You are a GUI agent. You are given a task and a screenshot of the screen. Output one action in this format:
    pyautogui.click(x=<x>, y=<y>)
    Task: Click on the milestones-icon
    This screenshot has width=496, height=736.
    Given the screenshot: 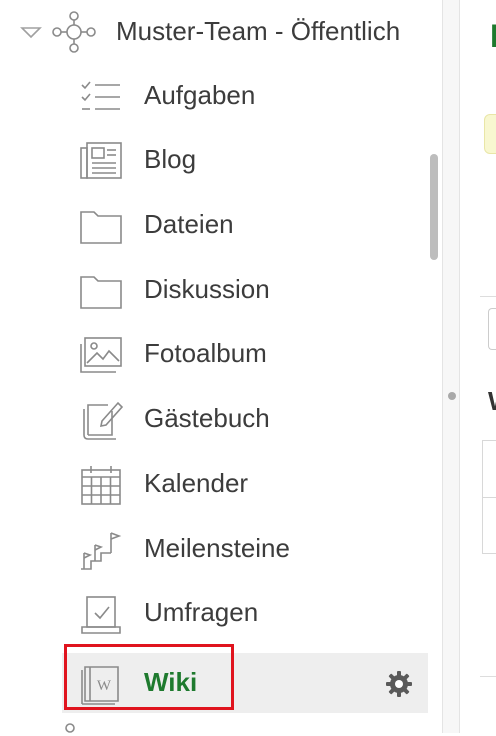 What is the action you would take?
    pyautogui.click(x=101, y=550)
    